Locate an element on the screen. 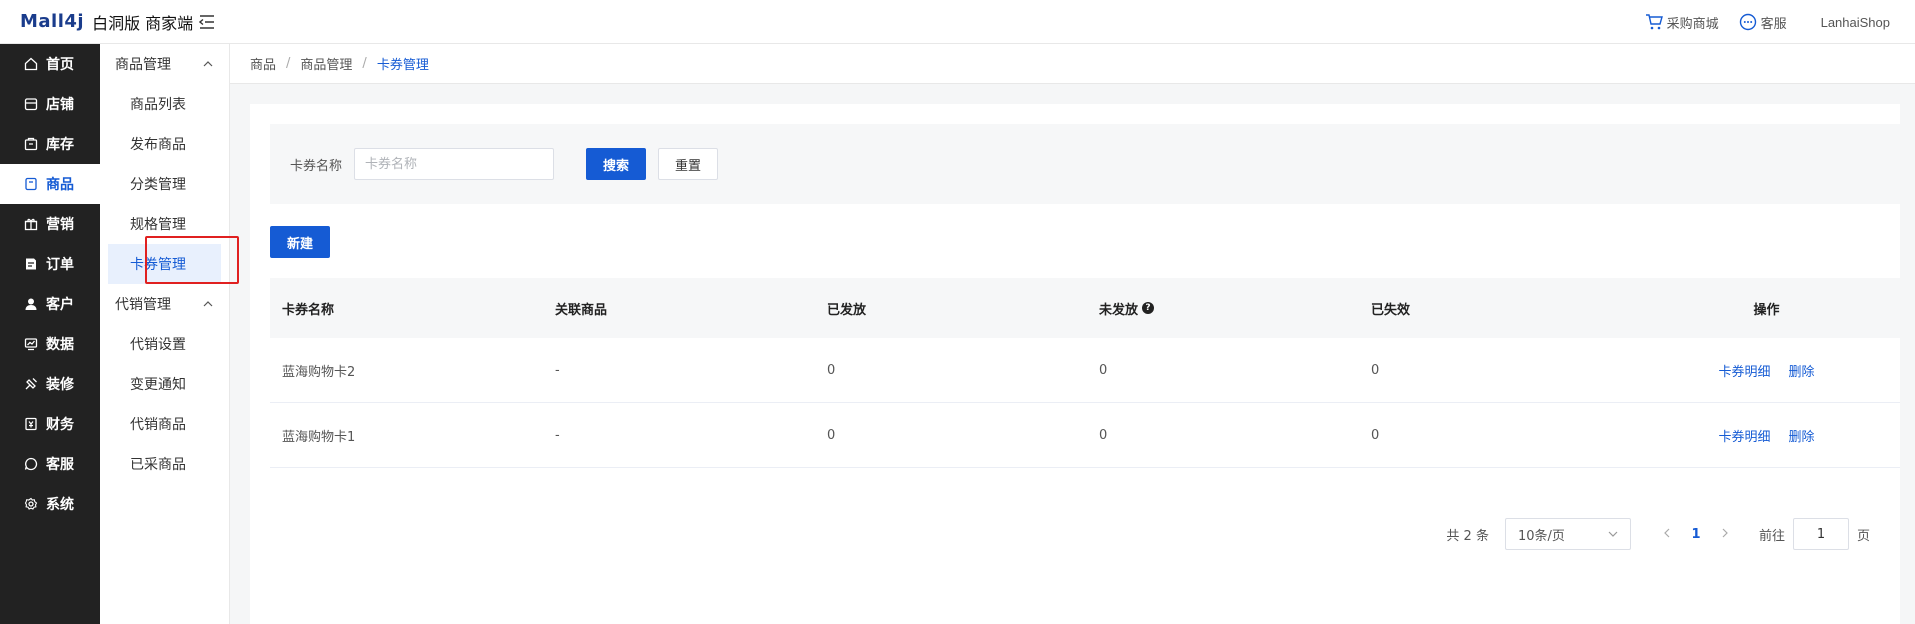 This screenshot has height=624, width=1915. product-icon is located at coordinates (31, 184).